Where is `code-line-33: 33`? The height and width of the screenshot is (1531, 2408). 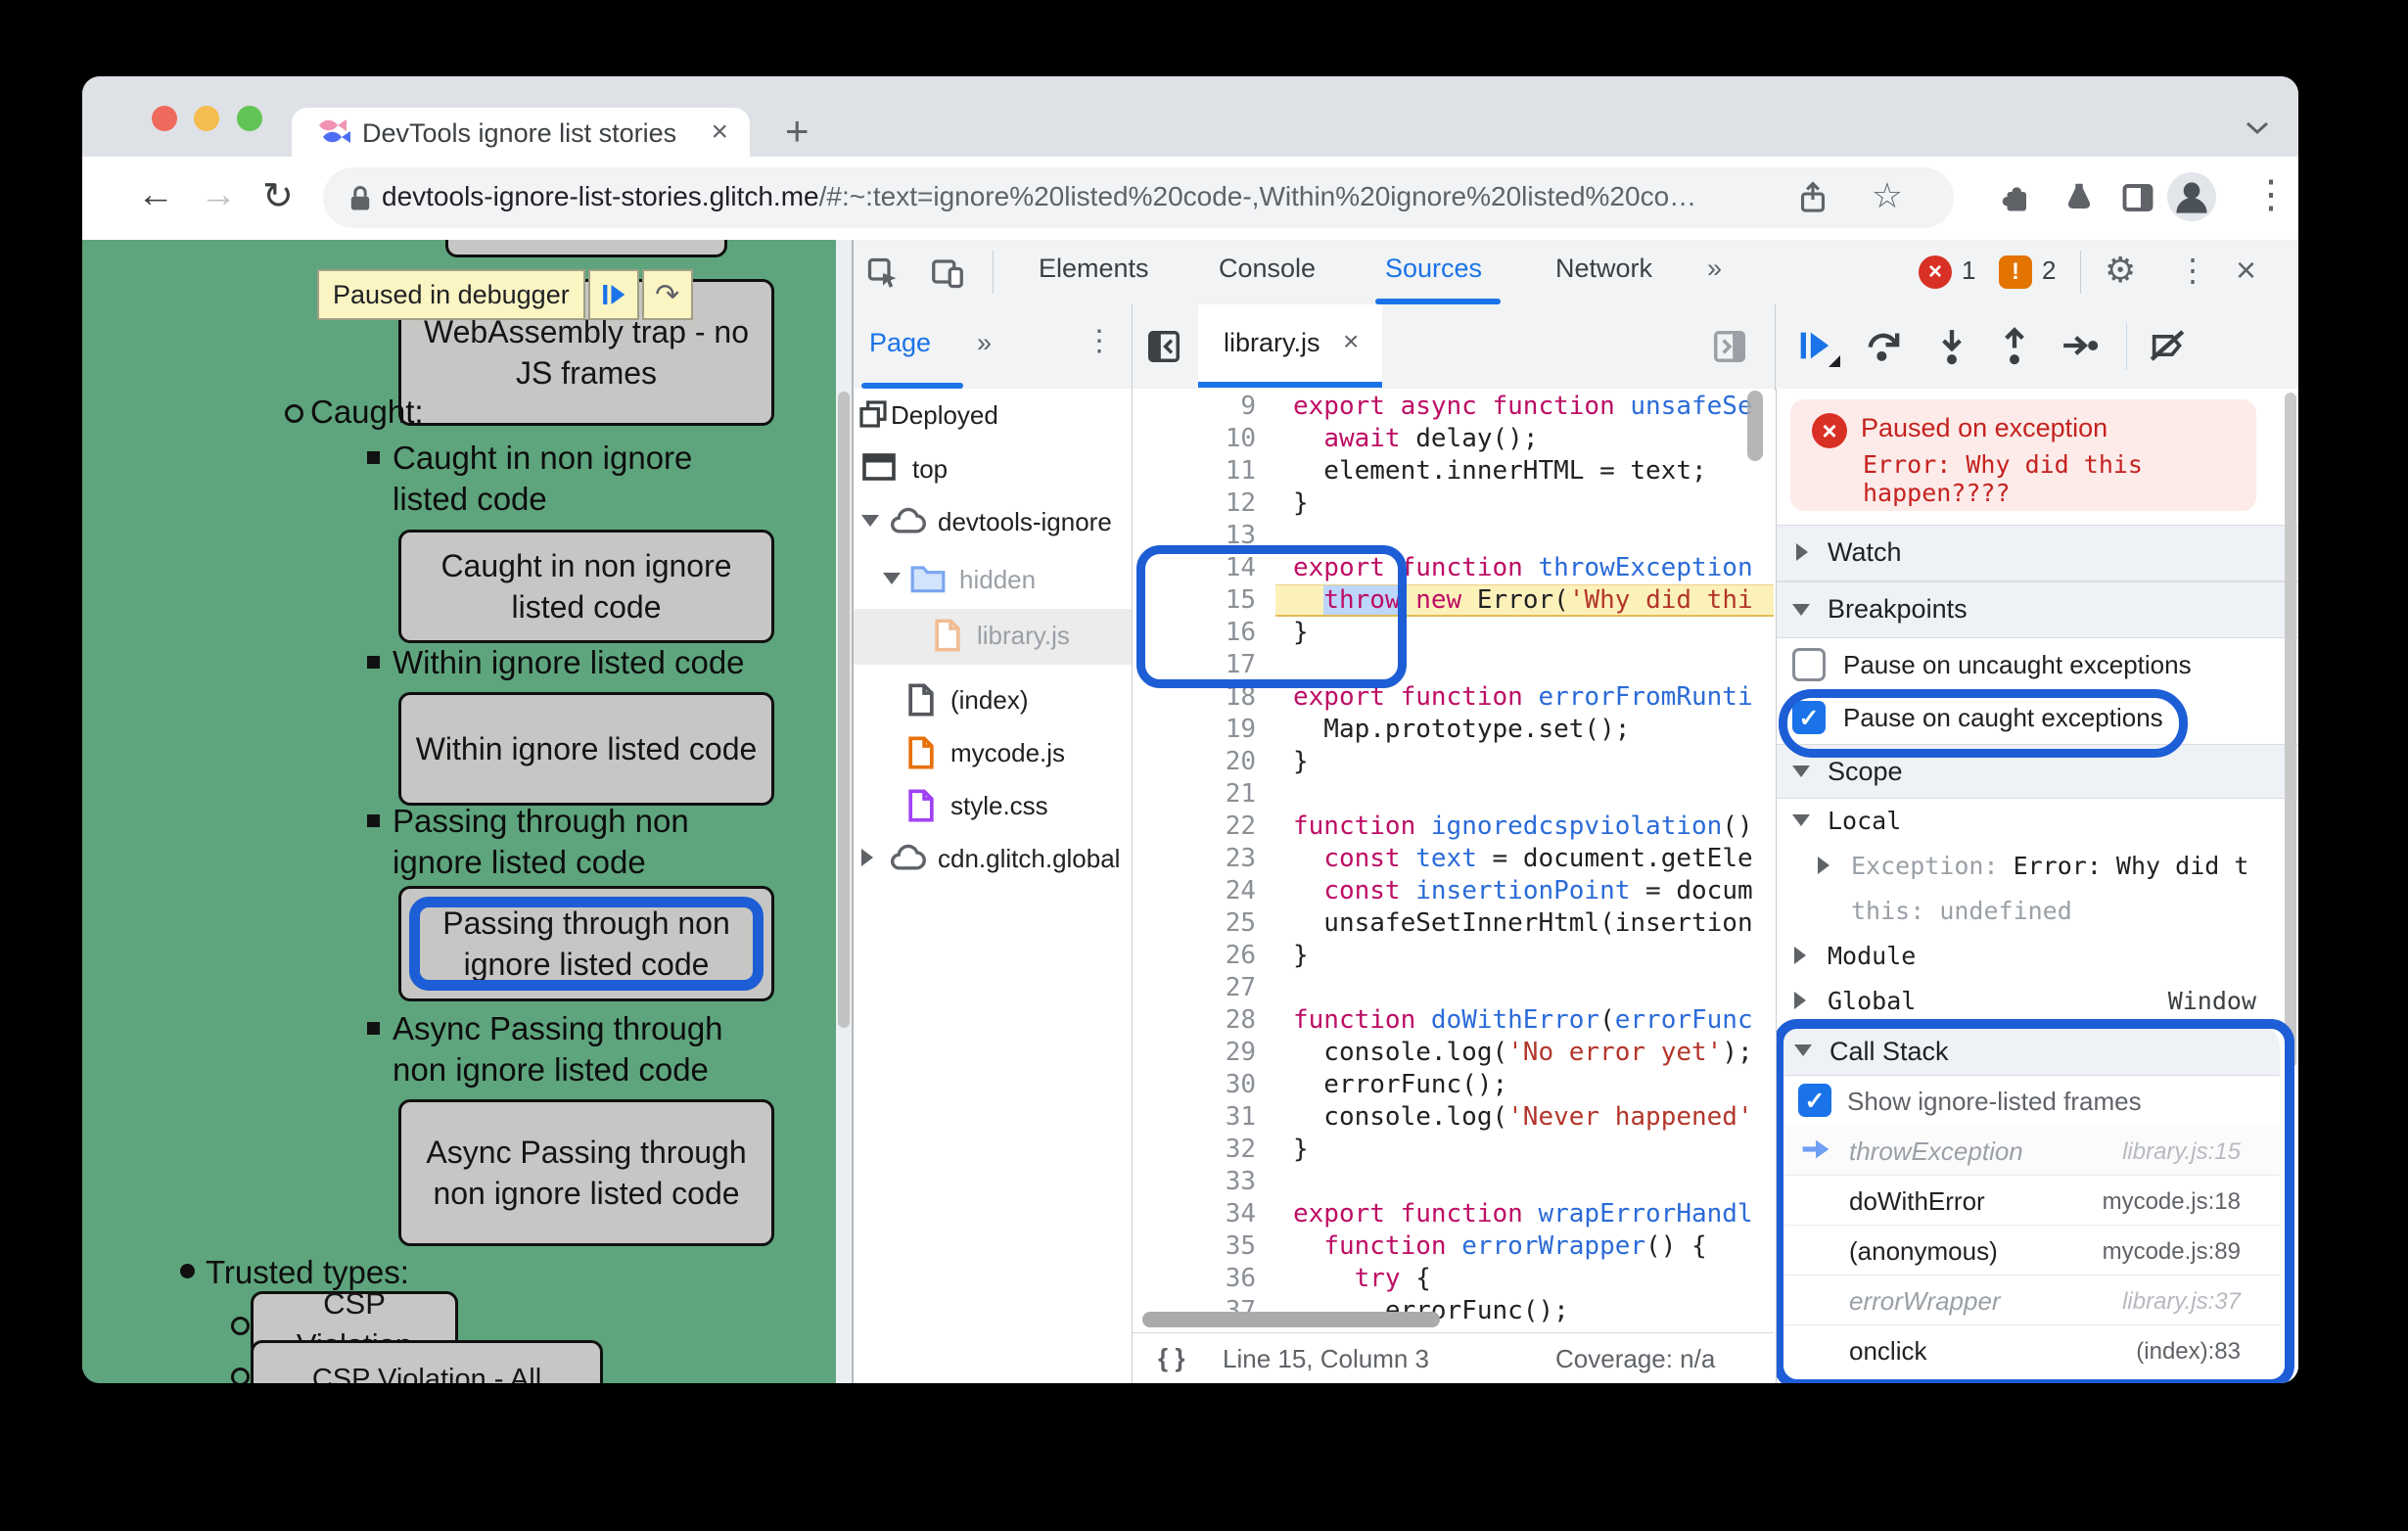
code-line-33: 33 is located at coordinates (1453, 1182).